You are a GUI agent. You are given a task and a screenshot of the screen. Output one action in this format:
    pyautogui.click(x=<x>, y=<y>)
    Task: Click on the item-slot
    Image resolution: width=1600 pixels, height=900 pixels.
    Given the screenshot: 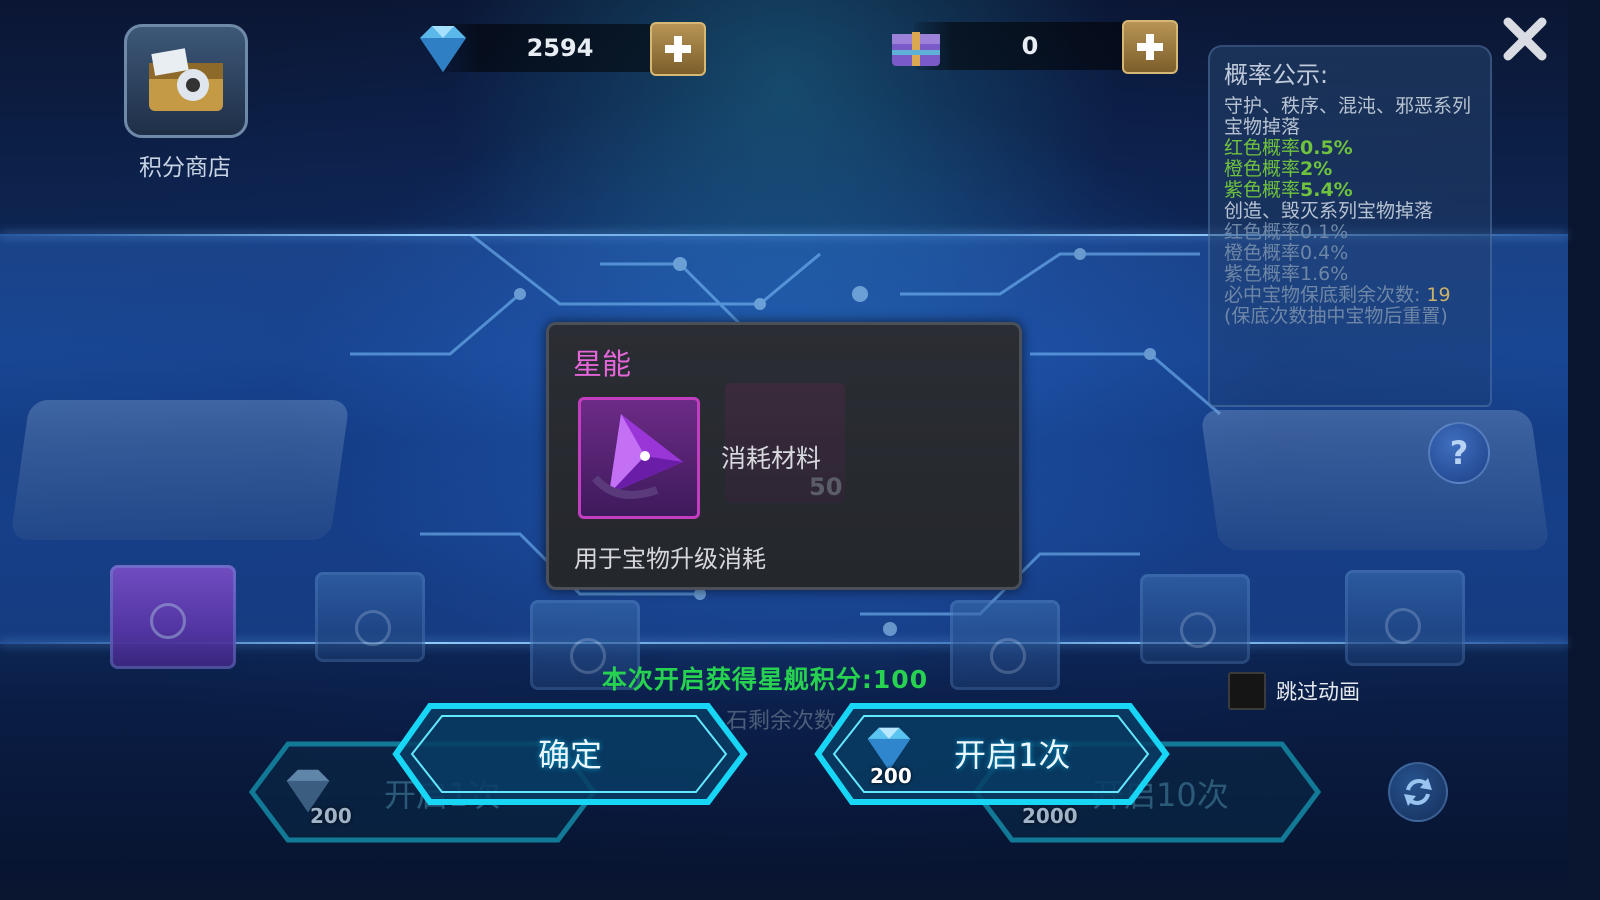 What is the action you would take?
    pyautogui.click(x=639, y=458)
    